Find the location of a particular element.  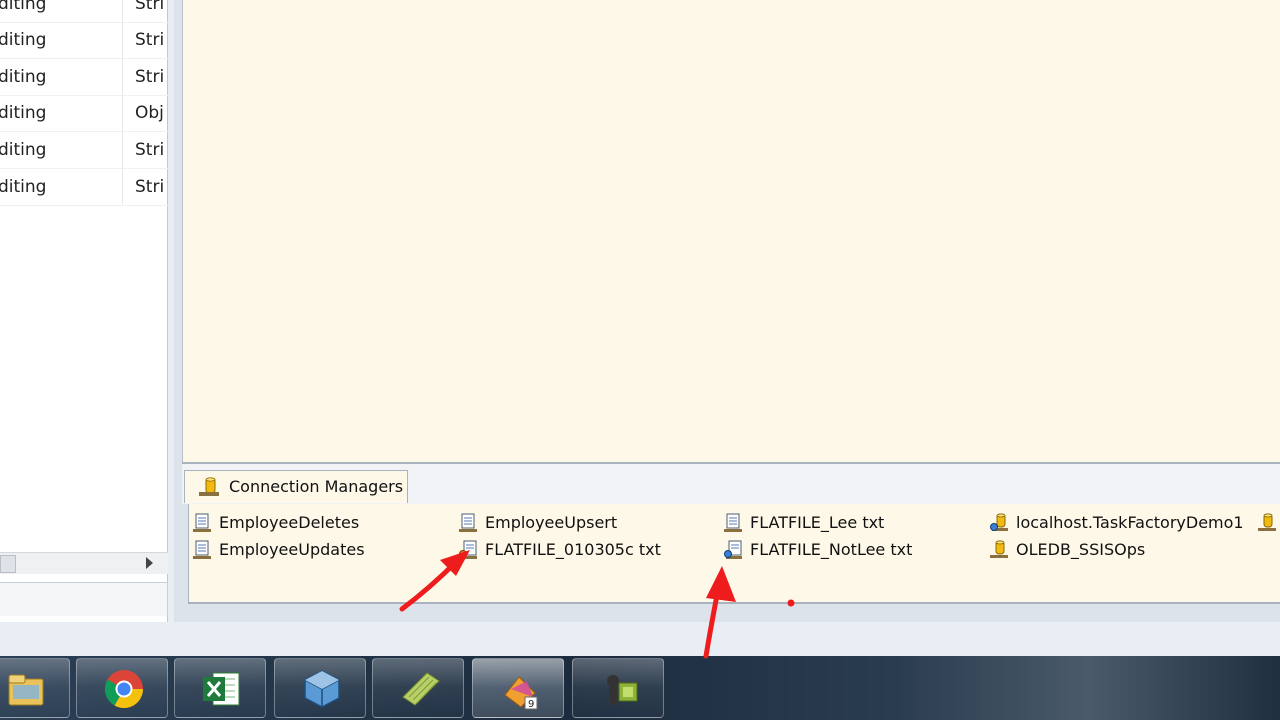

variable-row: diting Obj is located at coordinates (84, 113).